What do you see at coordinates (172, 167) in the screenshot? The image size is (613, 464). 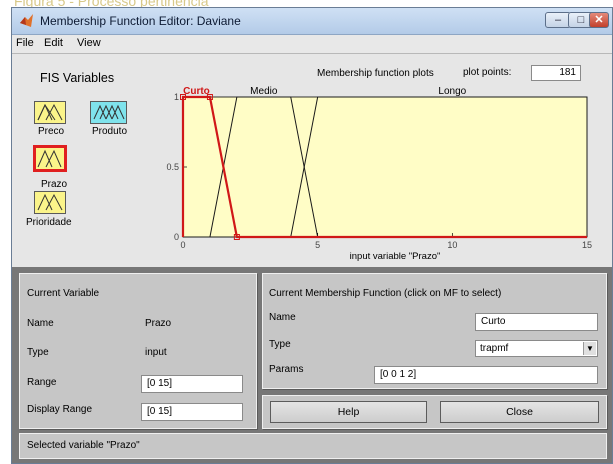 I see `y-tick-label: 0.5` at bounding box center [172, 167].